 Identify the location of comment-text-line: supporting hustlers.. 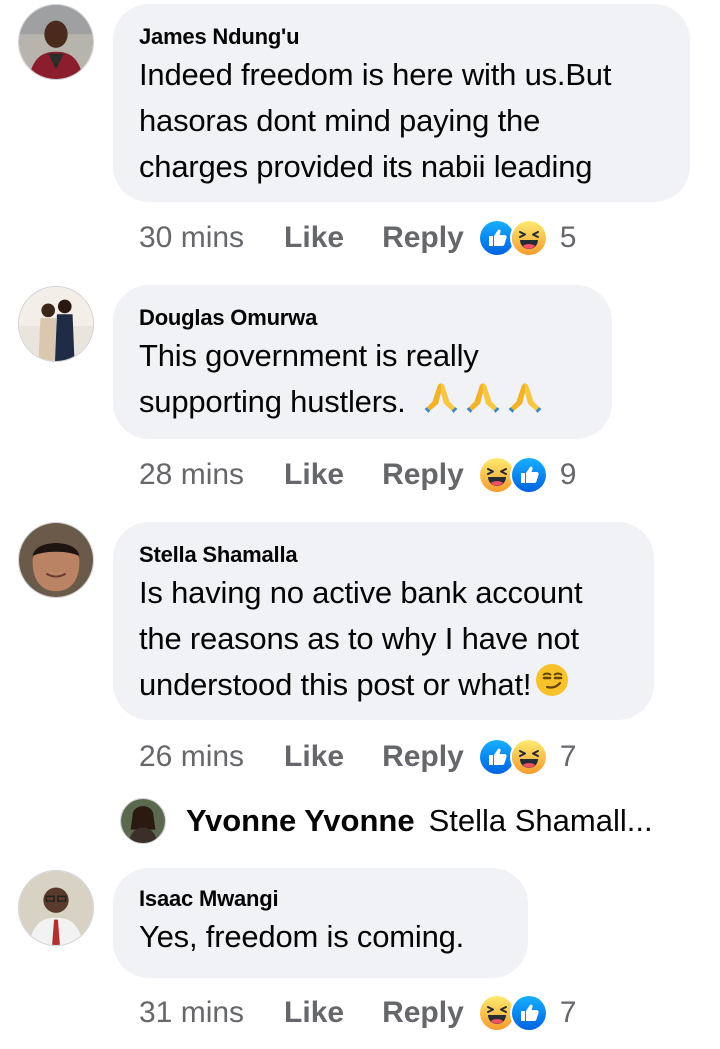
(362, 403).